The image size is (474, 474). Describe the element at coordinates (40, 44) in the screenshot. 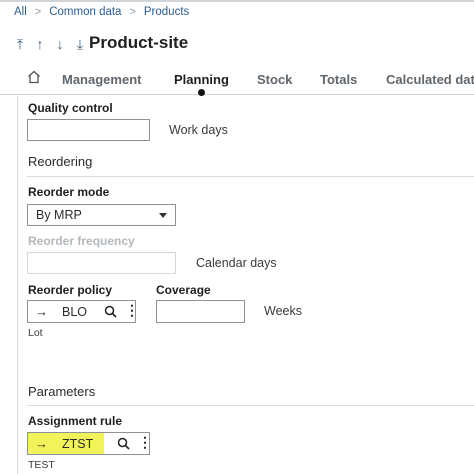

I see `previous-record-icon: ↑` at that location.